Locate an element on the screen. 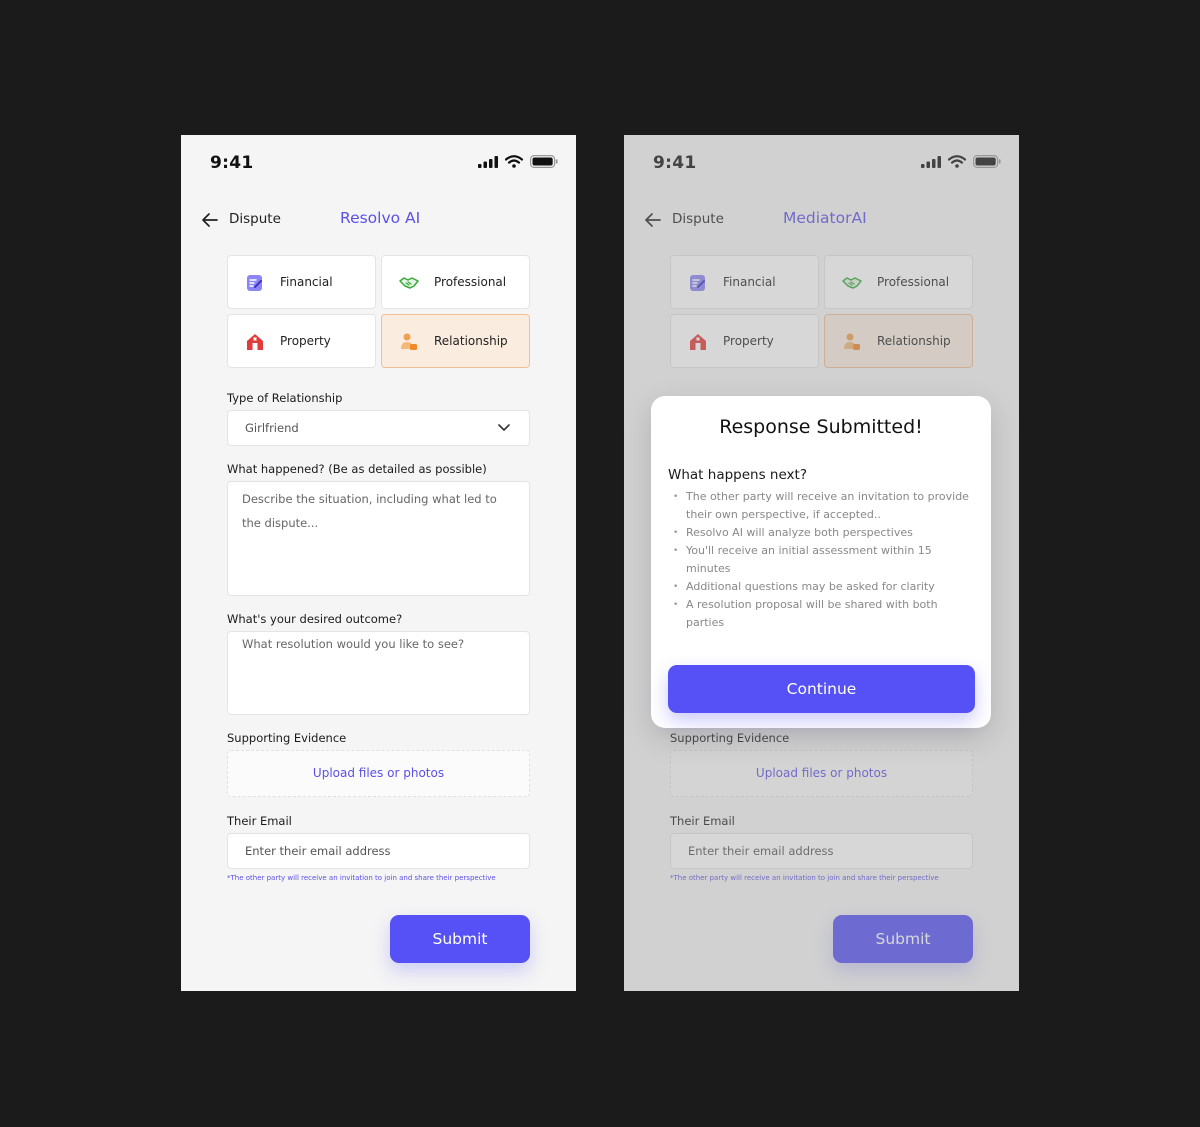  category-property: Property is located at coordinates (301, 341).